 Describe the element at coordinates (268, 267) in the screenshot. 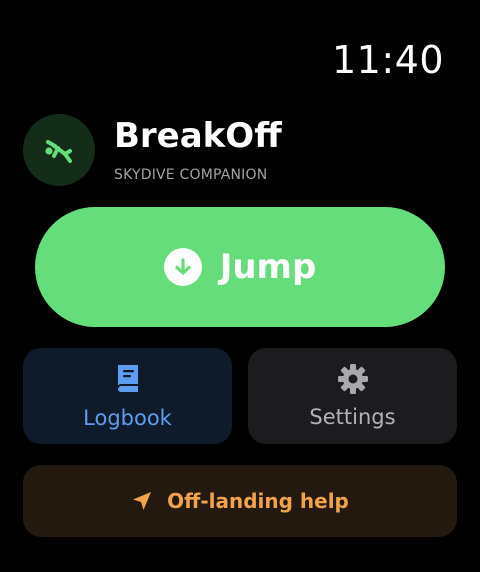

I see `jump-label: Jump` at that location.